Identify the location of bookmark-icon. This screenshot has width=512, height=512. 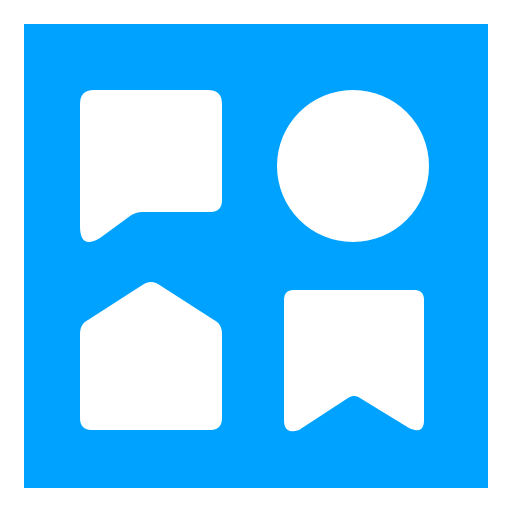
(354, 361).